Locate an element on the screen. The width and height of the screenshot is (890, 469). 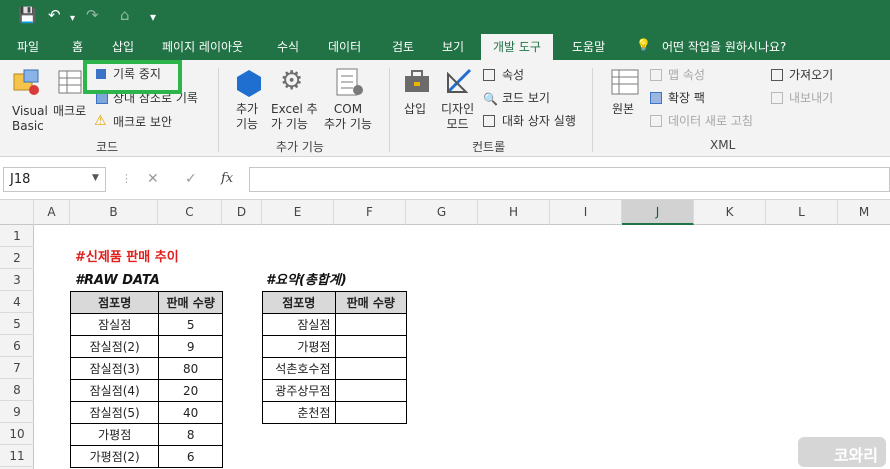
tab-insert: 삽입 is located at coordinates (123, 46).